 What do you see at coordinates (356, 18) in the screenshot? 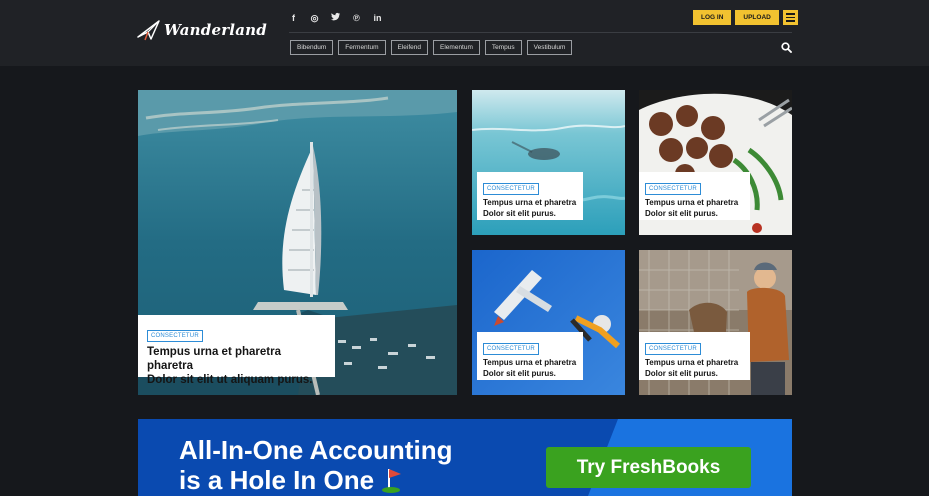
I see `pinterest-icon: ℗` at bounding box center [356, 18].